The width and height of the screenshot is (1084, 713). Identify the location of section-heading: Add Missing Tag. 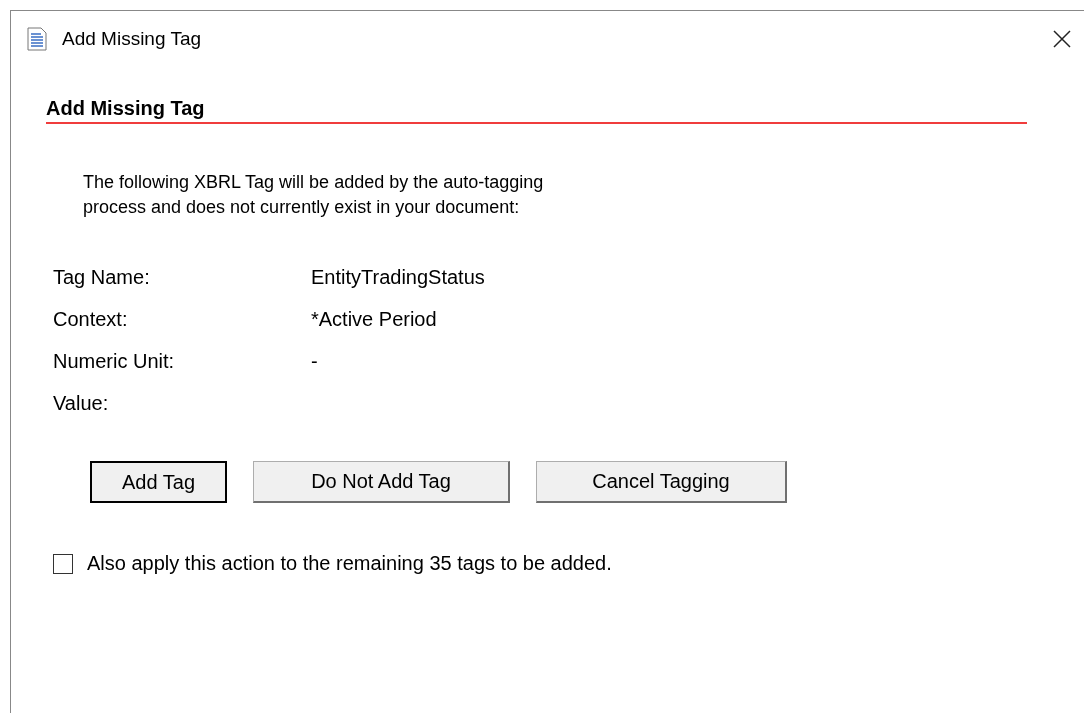
(125, 108).